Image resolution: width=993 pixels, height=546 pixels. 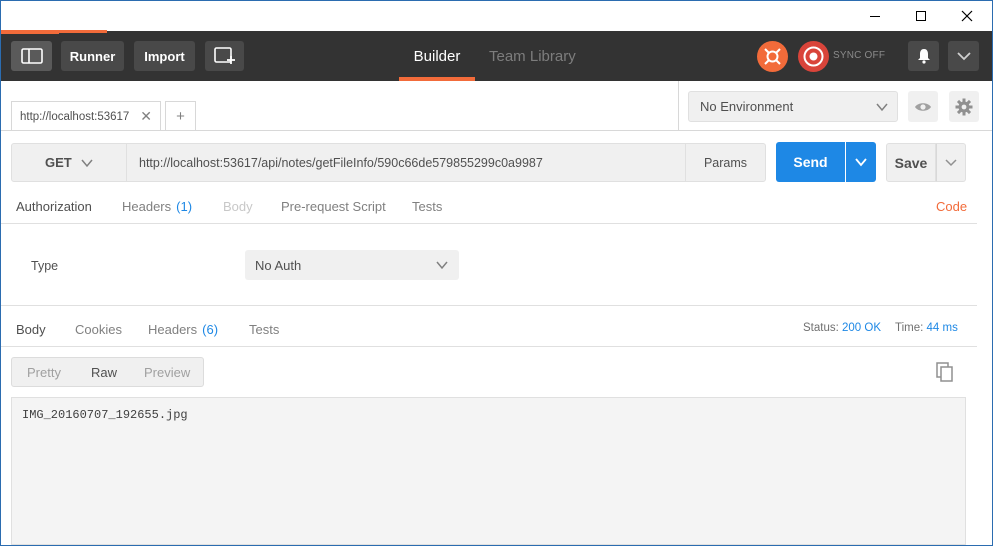 I want to click on tab-headers: Headers (1), so click(x=157, y=206).